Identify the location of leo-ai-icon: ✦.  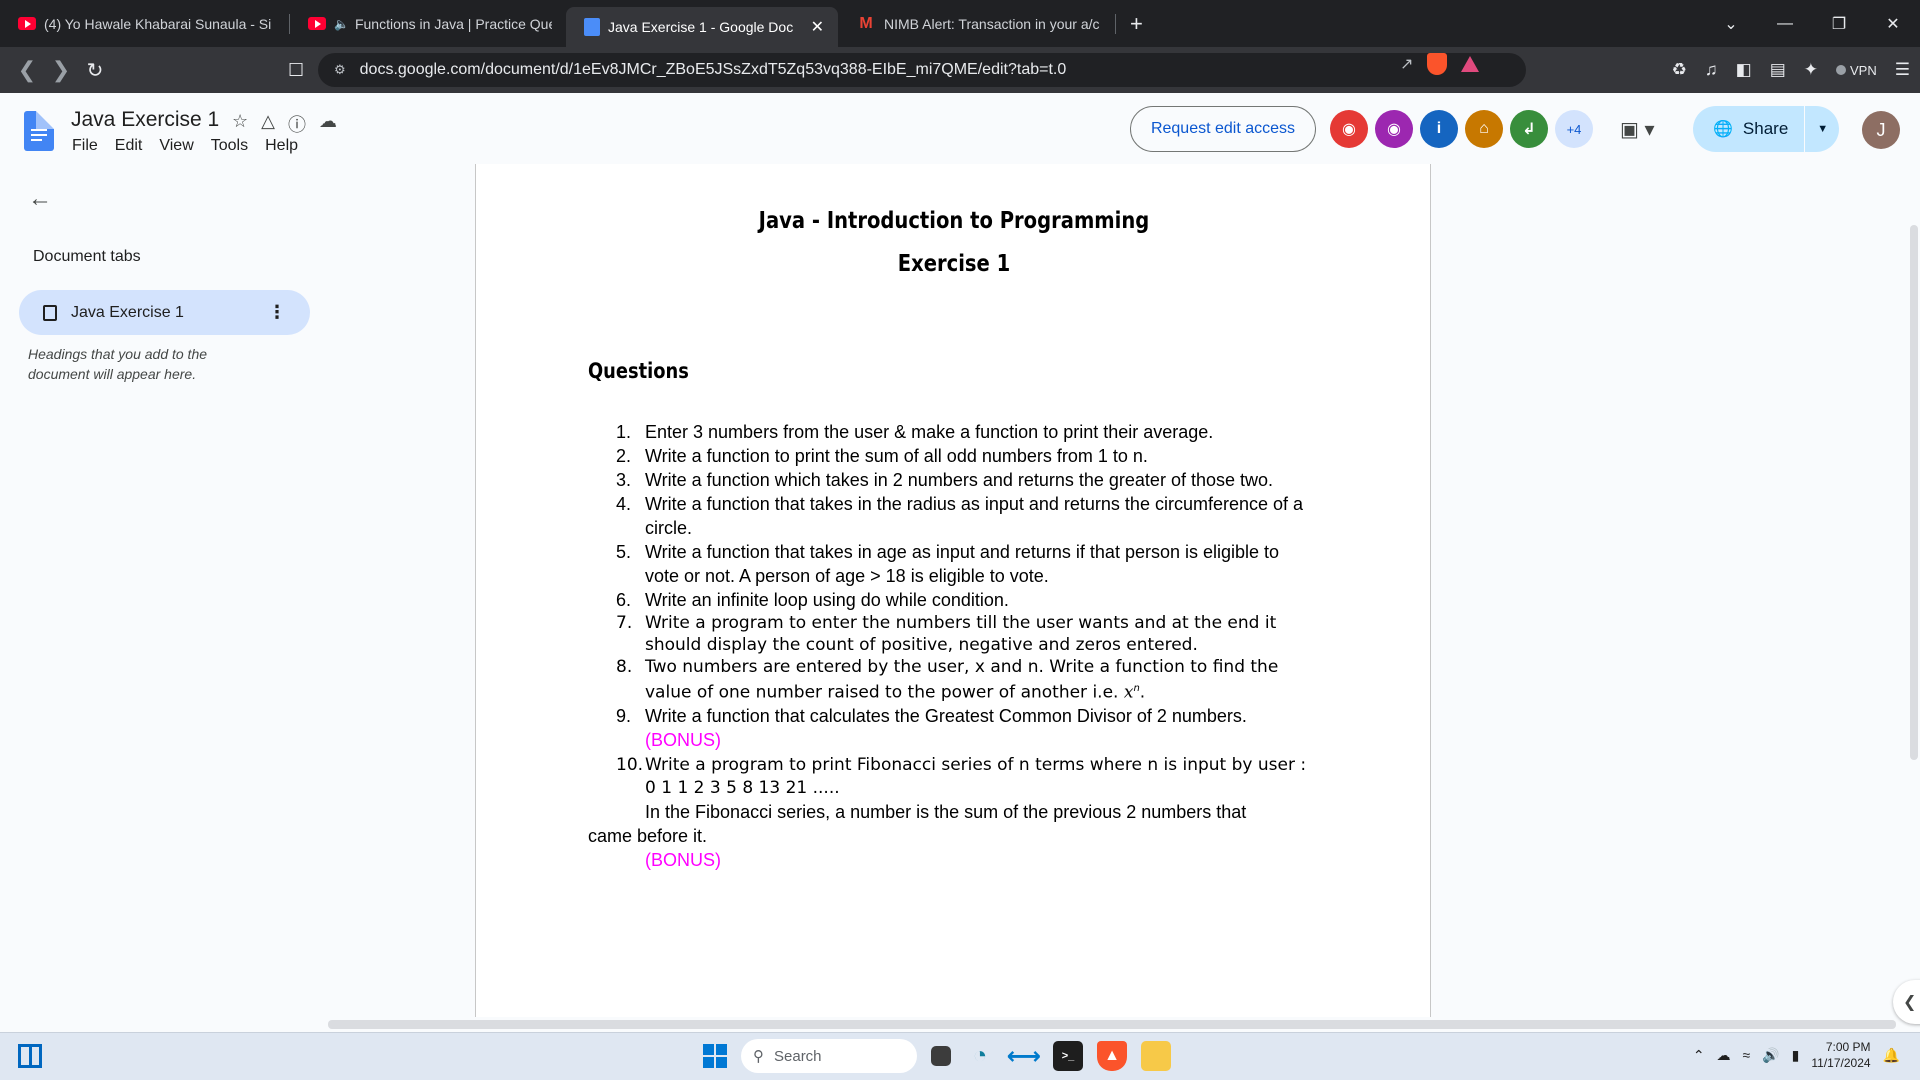
(1811, 70).